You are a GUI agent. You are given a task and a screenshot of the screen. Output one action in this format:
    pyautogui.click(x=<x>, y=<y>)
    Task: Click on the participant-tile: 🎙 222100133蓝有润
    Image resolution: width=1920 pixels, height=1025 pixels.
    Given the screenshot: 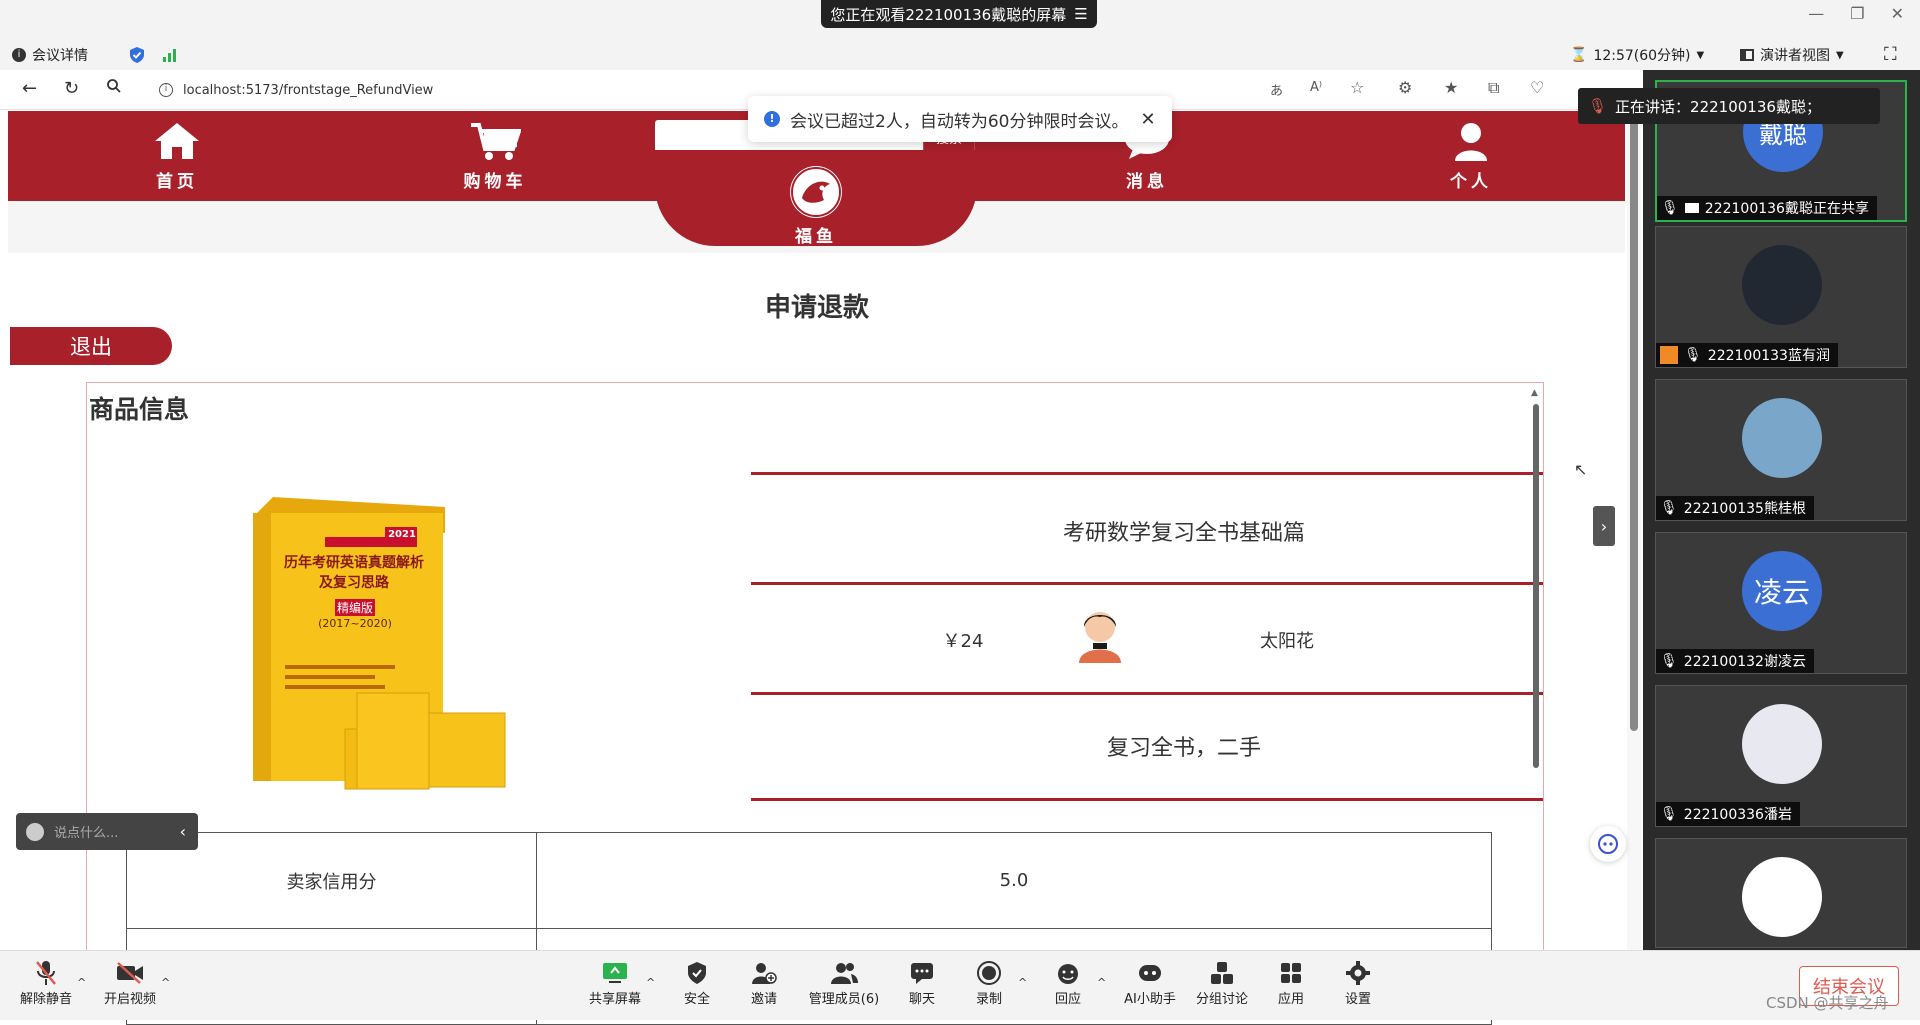 What is the action you would take?
    pyautogui.click(x=1781, y=297)
    